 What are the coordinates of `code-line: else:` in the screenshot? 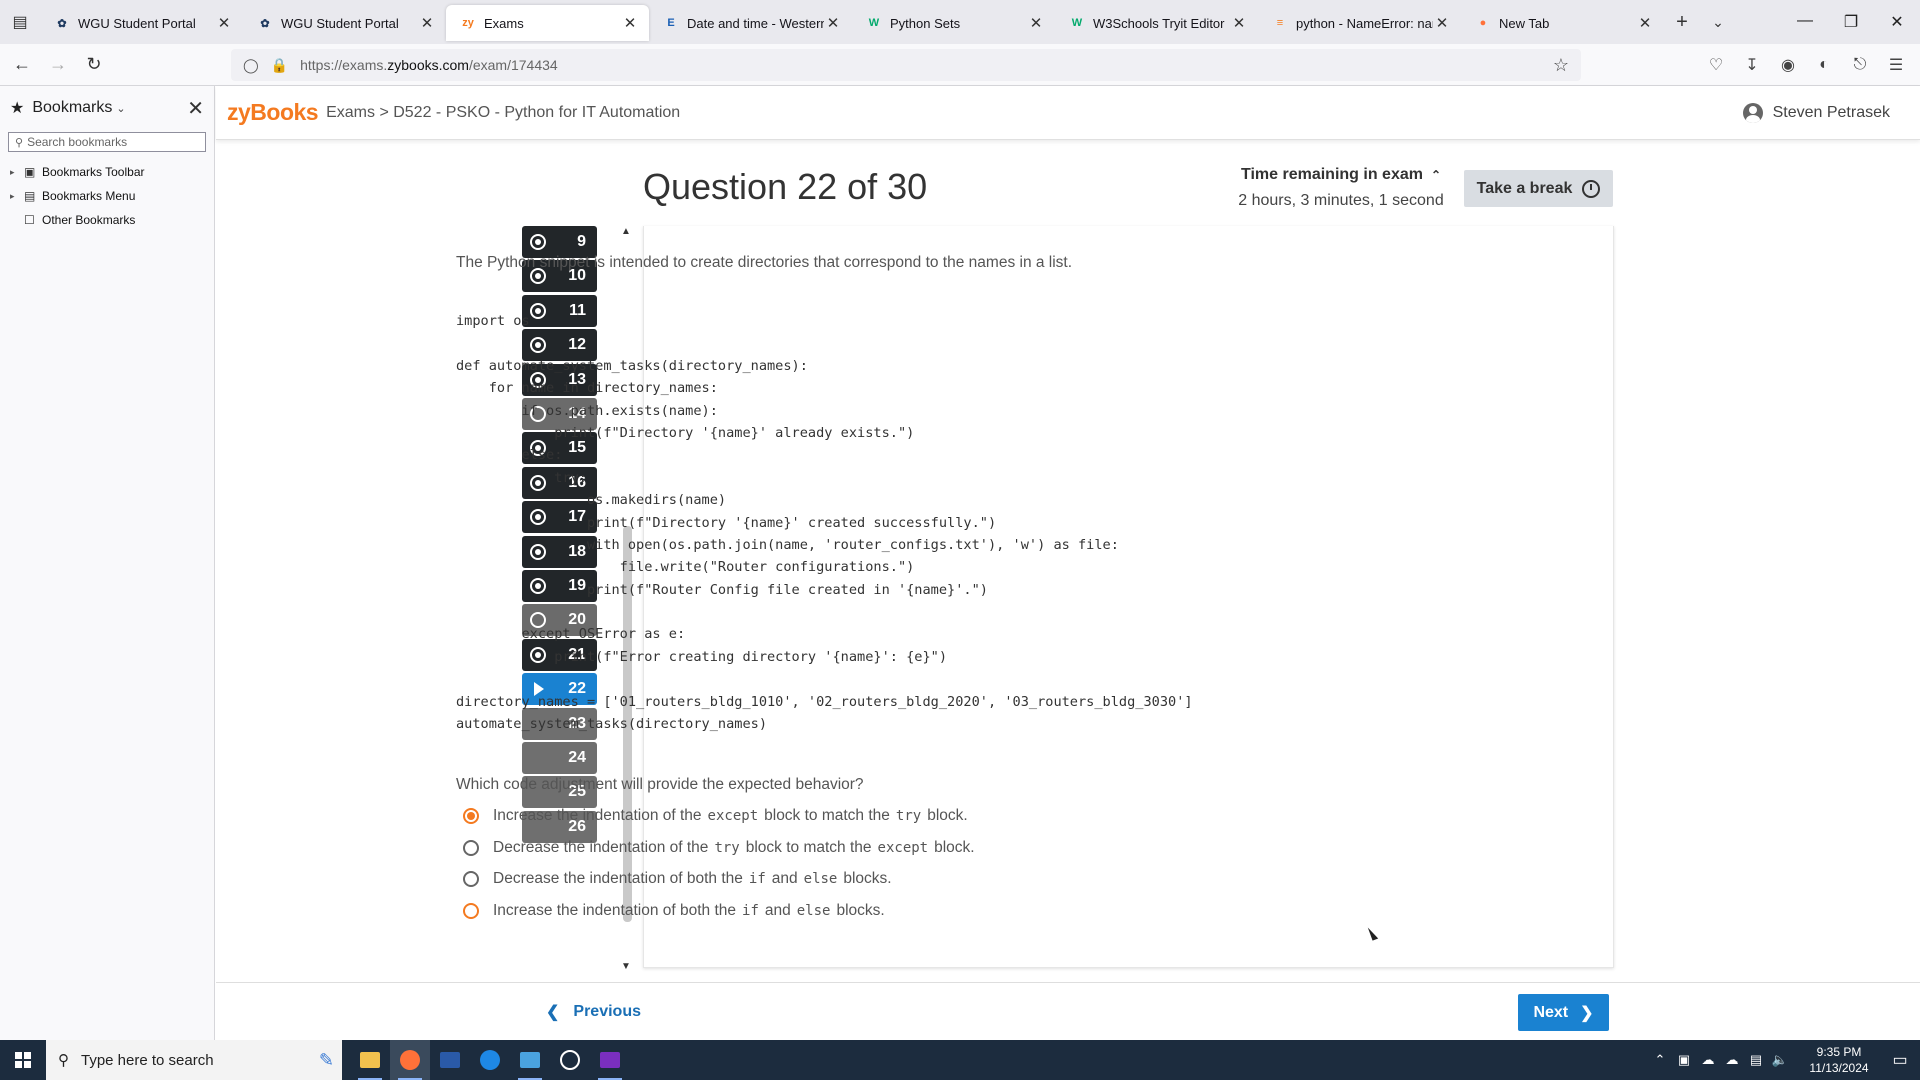 It's located at (509, 455).